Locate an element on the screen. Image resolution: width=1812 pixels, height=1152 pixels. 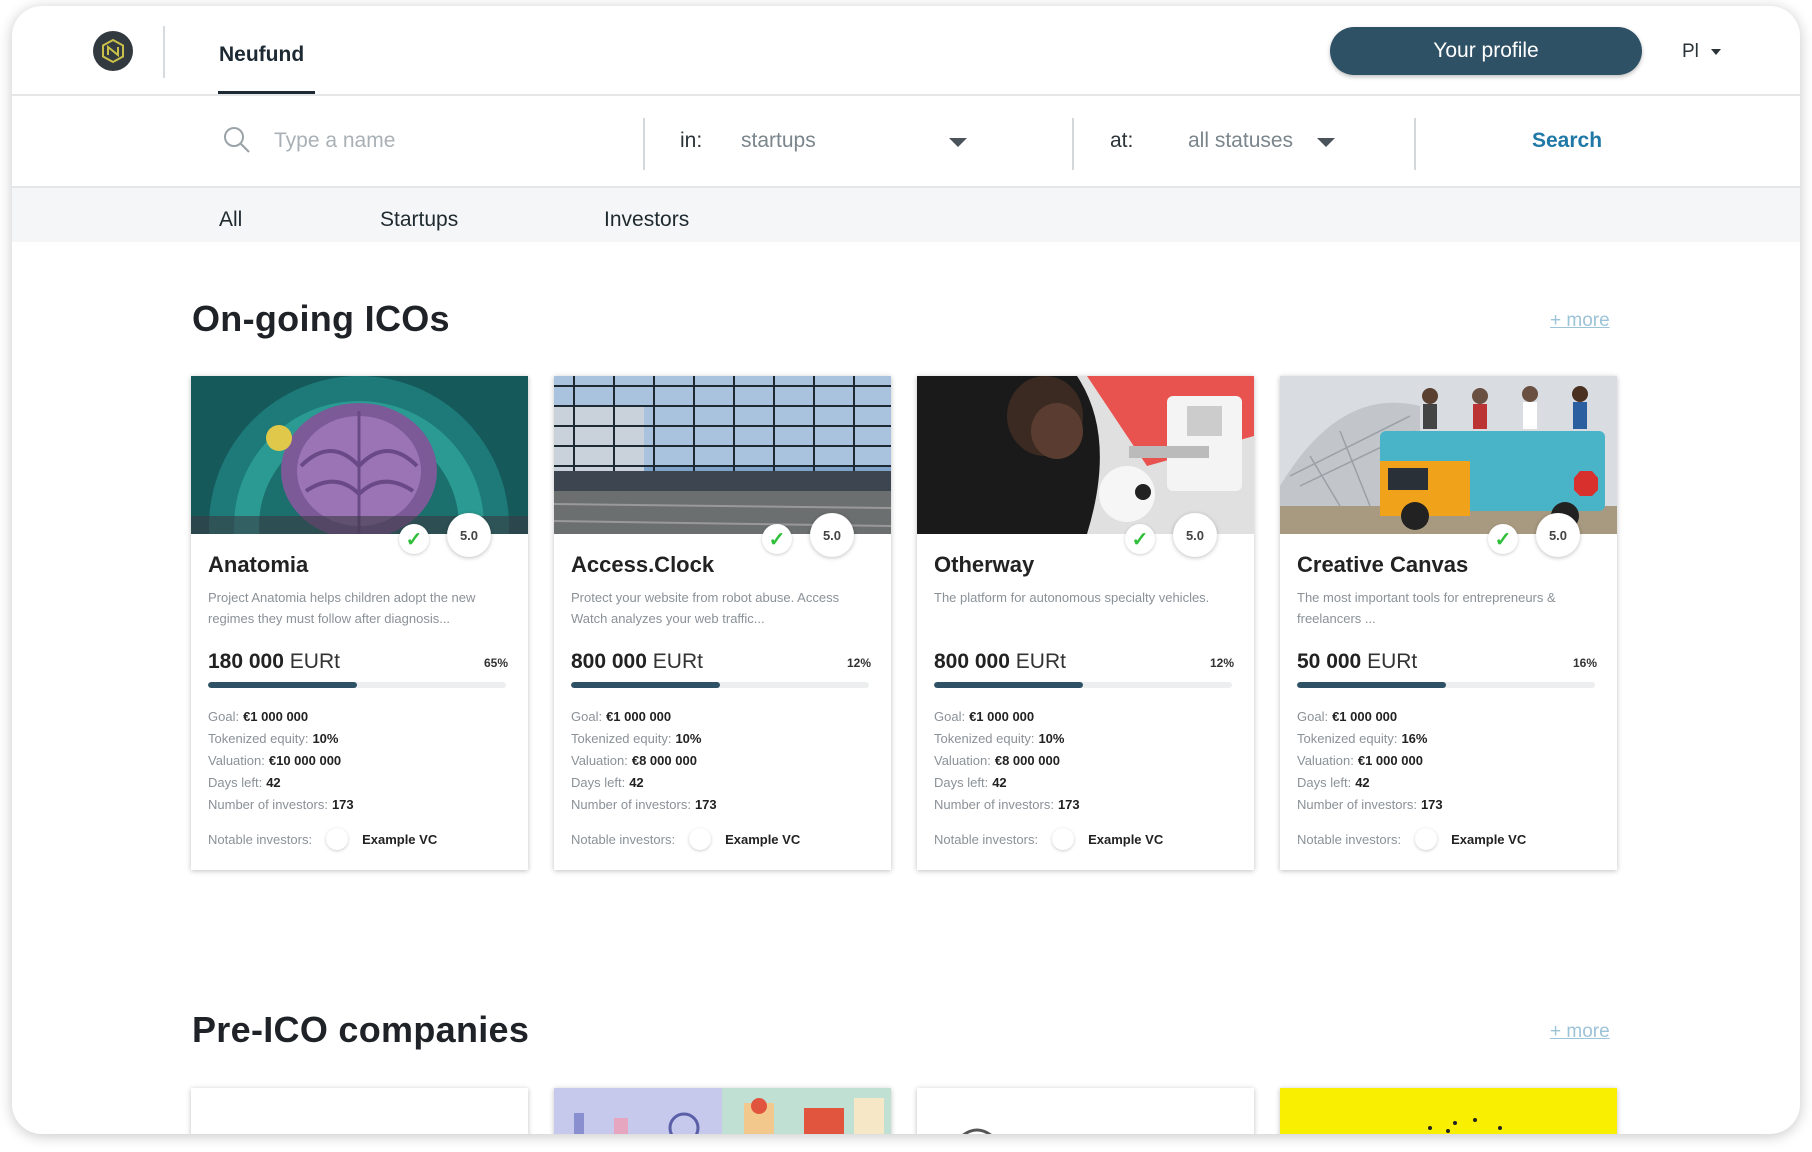
amount-value: 800 000 is located at coordinates (972, 661).